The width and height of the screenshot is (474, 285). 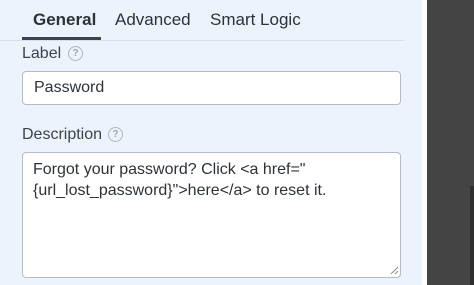 I want to click on description-field-title: Description, so click(x=62, y=134).